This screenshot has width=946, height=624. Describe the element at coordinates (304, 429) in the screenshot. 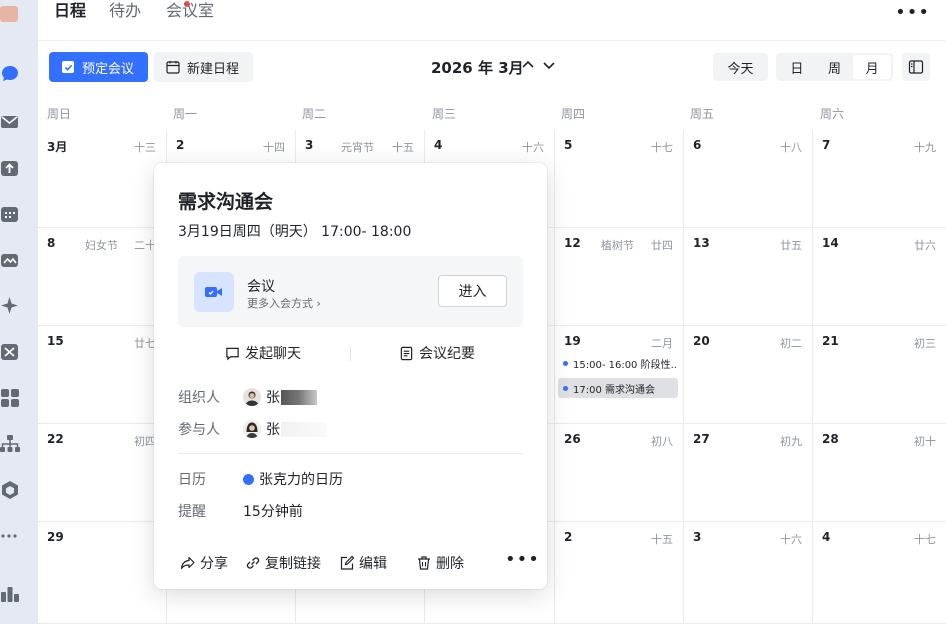

I see `redacted-name` at that location.